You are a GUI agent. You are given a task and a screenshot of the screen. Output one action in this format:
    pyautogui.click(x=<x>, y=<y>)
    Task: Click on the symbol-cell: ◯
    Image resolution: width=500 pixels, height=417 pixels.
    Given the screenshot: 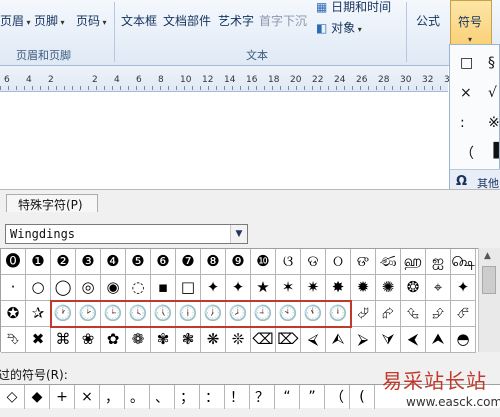 What is the action you would take?
    pyautogui.click(x=63, y=288)
    